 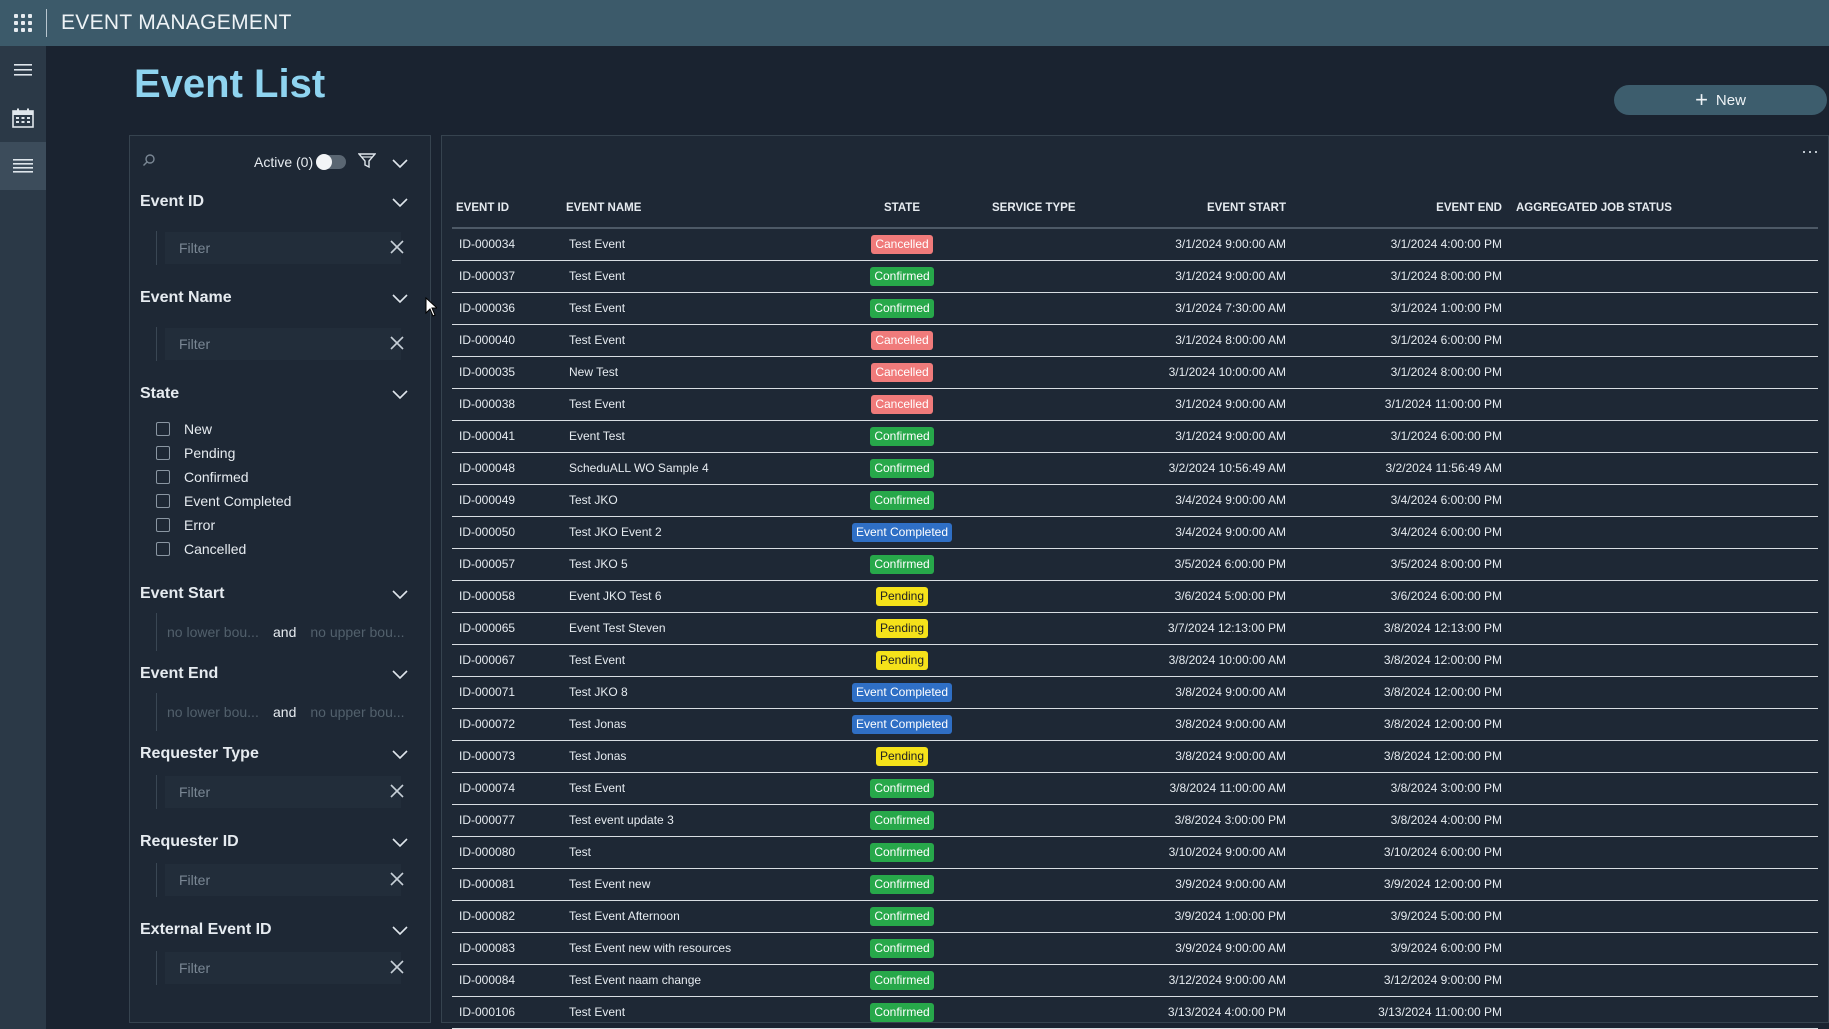 What do you see at coordinates (1398, 564) in the screenshot?
I see `cell-event-end: 3/5/2024 8:00:00 PM` at bounding box center [1398, 564].